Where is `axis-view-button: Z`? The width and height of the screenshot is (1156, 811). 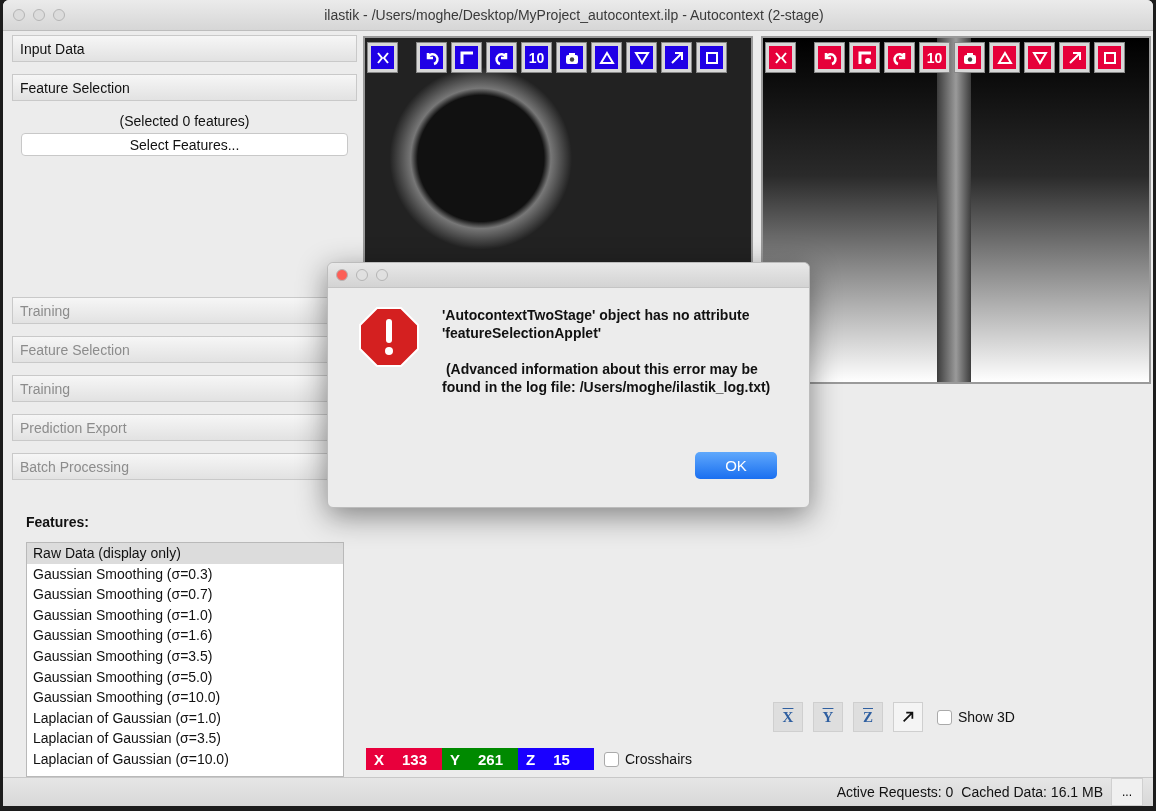 axis-view-button: Z is located at coordinates (868, 717).